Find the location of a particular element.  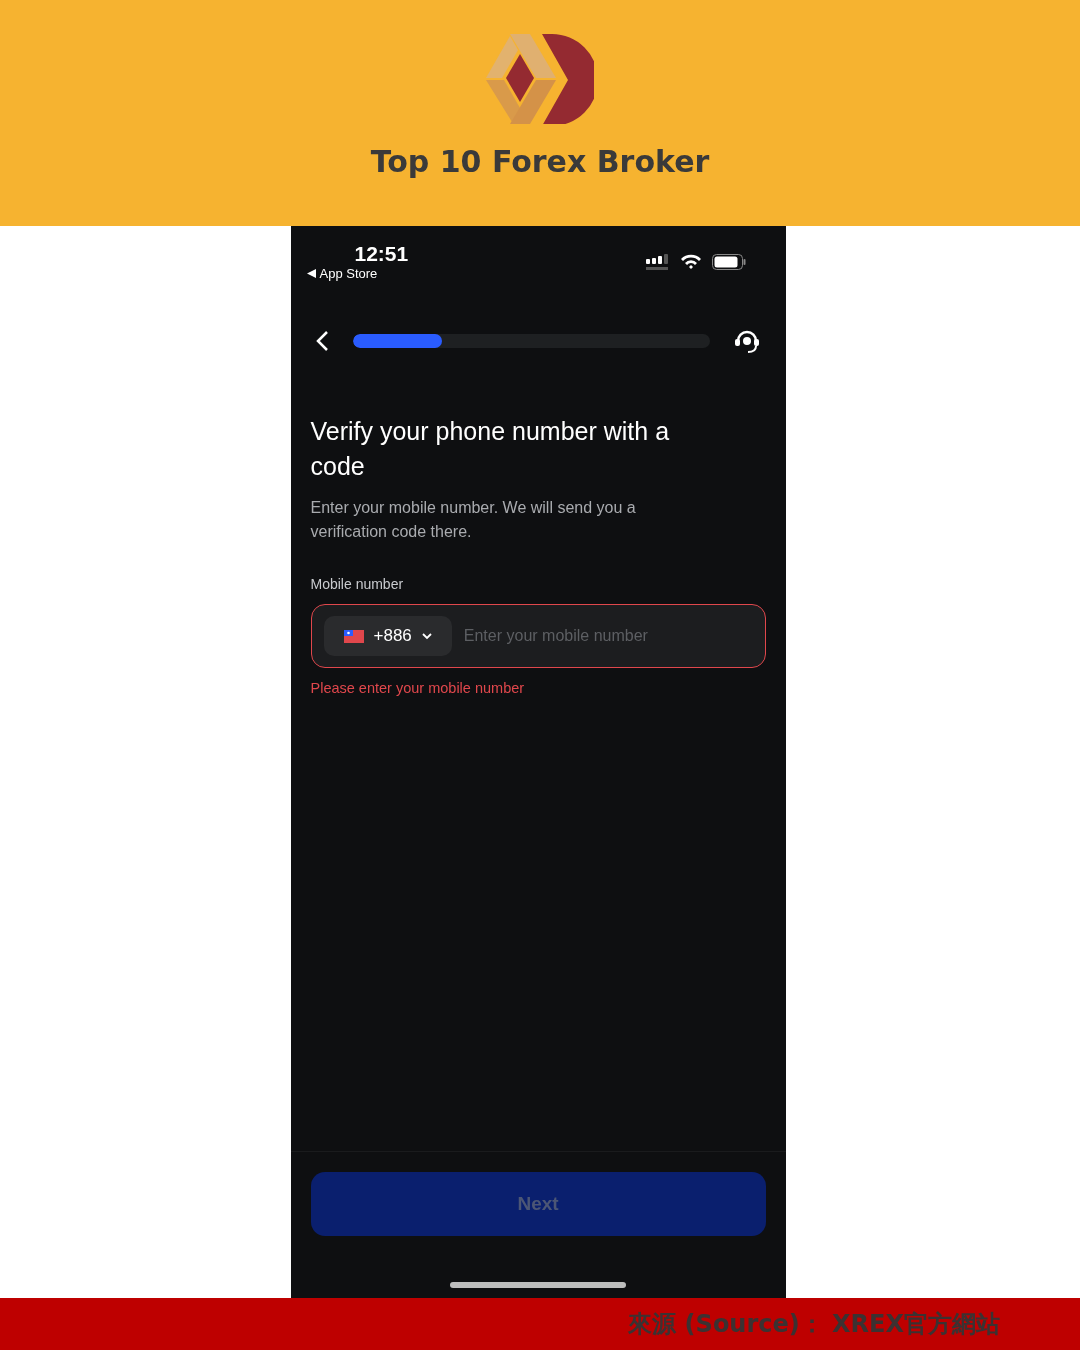

status-time: 12:51 is located at coordinates (381, 254).